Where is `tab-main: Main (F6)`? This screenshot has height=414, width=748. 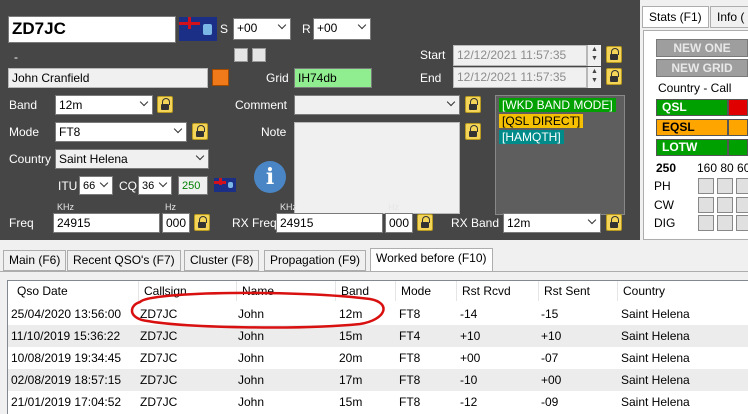 tab-main: Main (F6) is located at coordinates (35, 260).